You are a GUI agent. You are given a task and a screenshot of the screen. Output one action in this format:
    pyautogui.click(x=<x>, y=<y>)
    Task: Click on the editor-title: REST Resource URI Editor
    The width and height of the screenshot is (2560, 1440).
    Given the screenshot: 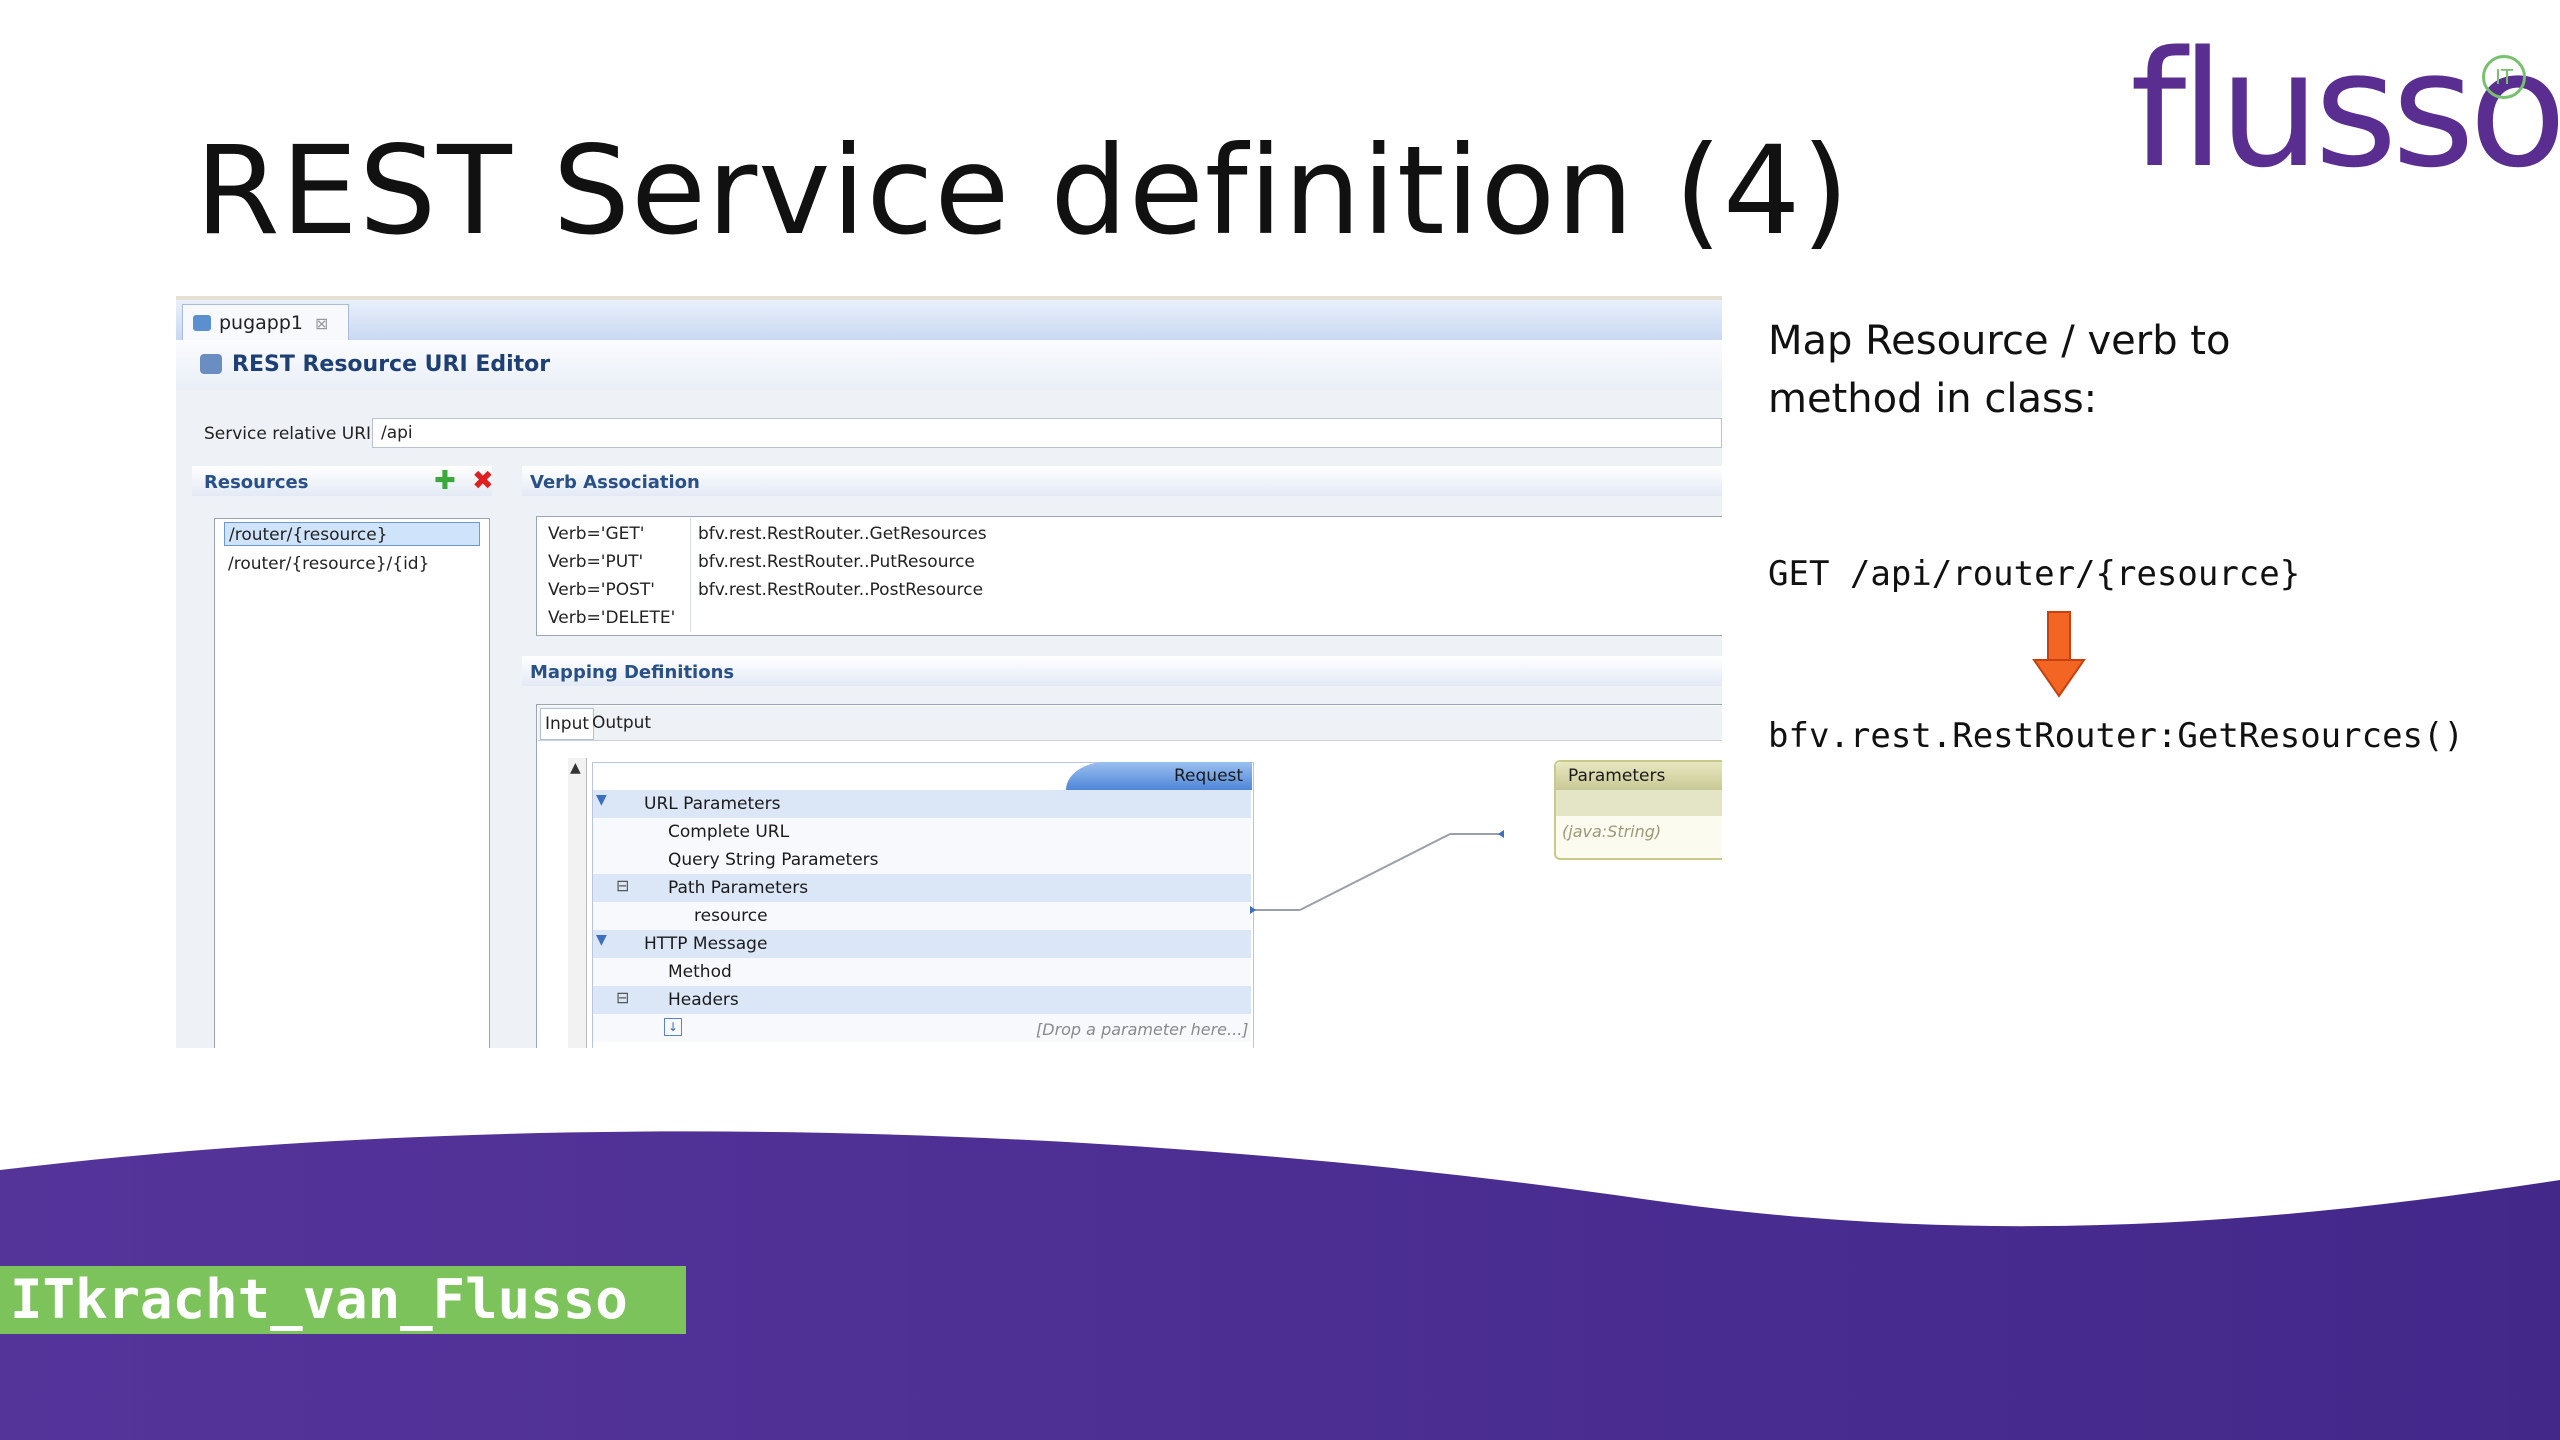 What is the action you would take?
    pyautogui.click(x=375, y=364)
    